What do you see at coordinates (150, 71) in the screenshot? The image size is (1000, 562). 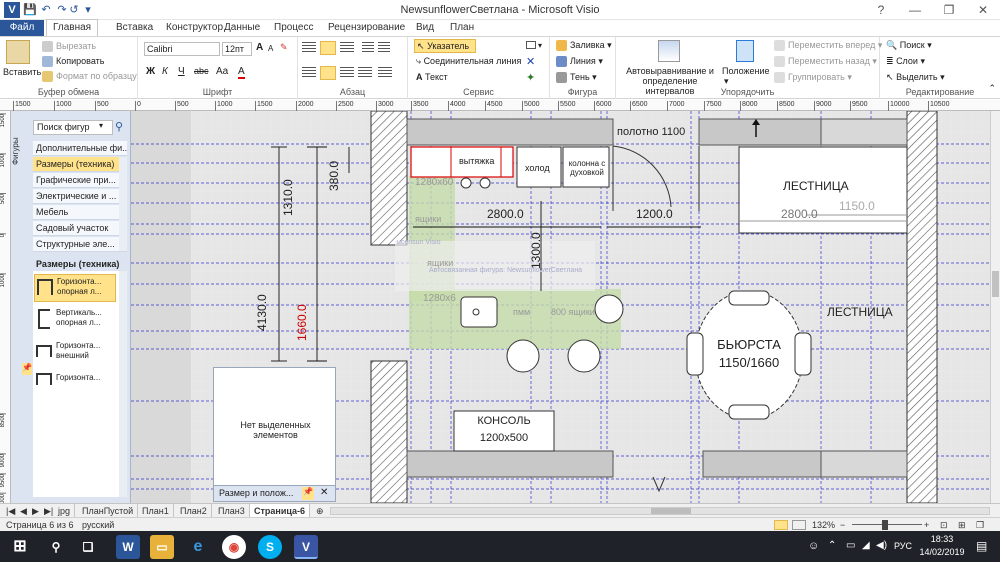 I see `bold-button: Ж` at bounding box center [150, 71].